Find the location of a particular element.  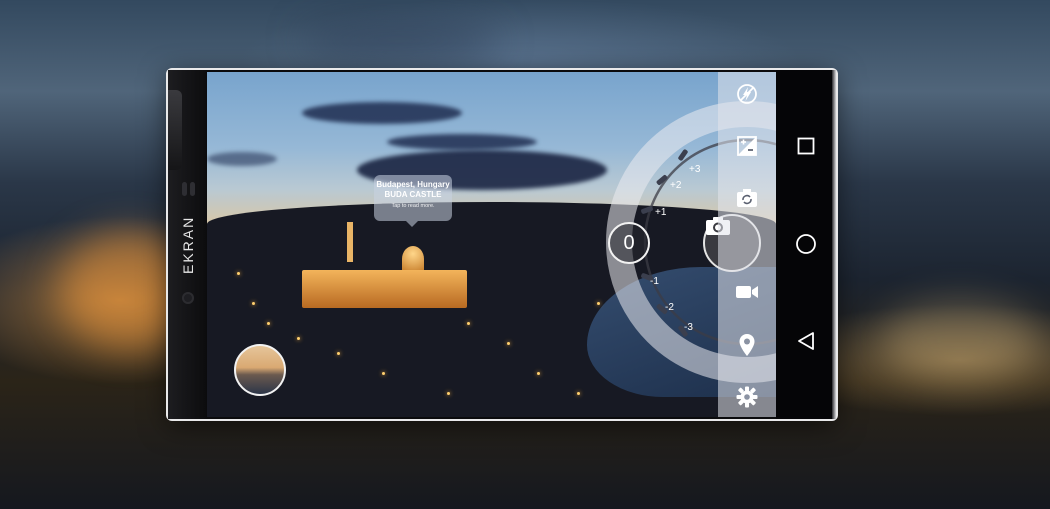

switch-camera-icon is located at coordinates (747, 198).